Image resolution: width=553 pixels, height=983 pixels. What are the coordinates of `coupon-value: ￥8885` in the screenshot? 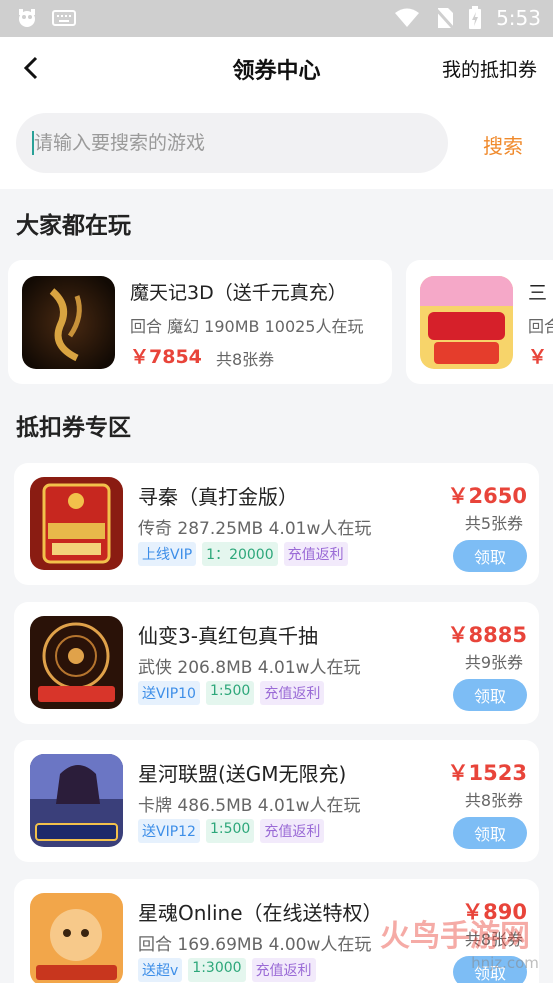 It's located at (487, 635).